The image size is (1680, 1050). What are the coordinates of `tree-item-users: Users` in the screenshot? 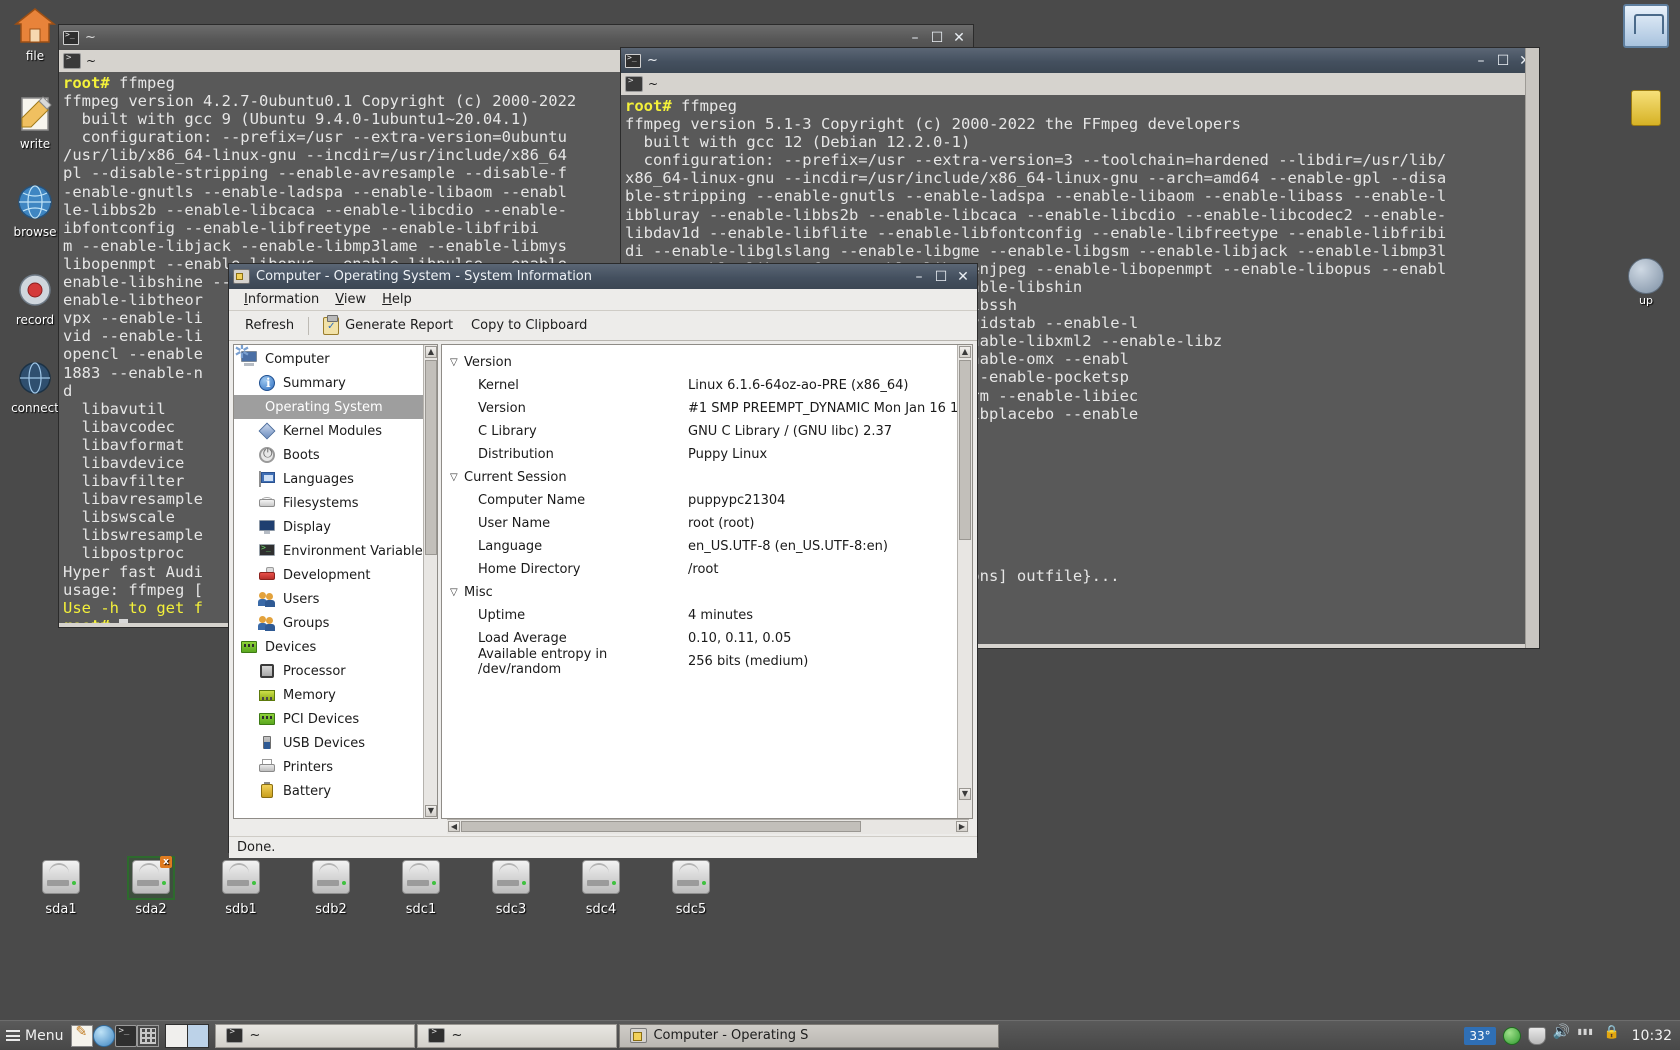 It's located at (335, 599).